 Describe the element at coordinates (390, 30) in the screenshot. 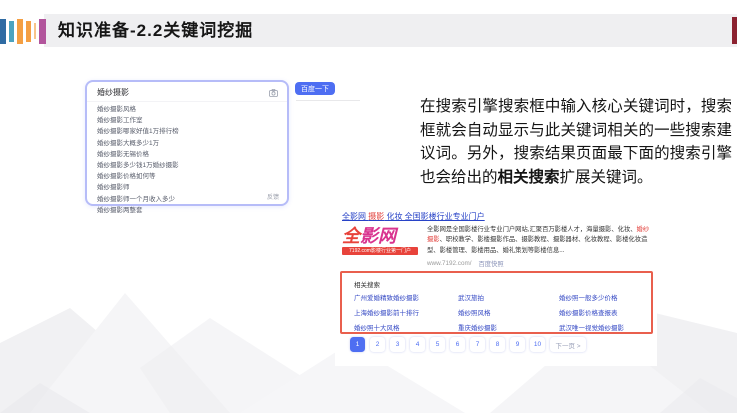

I see `title-bar: 知识准备-2.2关键词挖掘` at that location.